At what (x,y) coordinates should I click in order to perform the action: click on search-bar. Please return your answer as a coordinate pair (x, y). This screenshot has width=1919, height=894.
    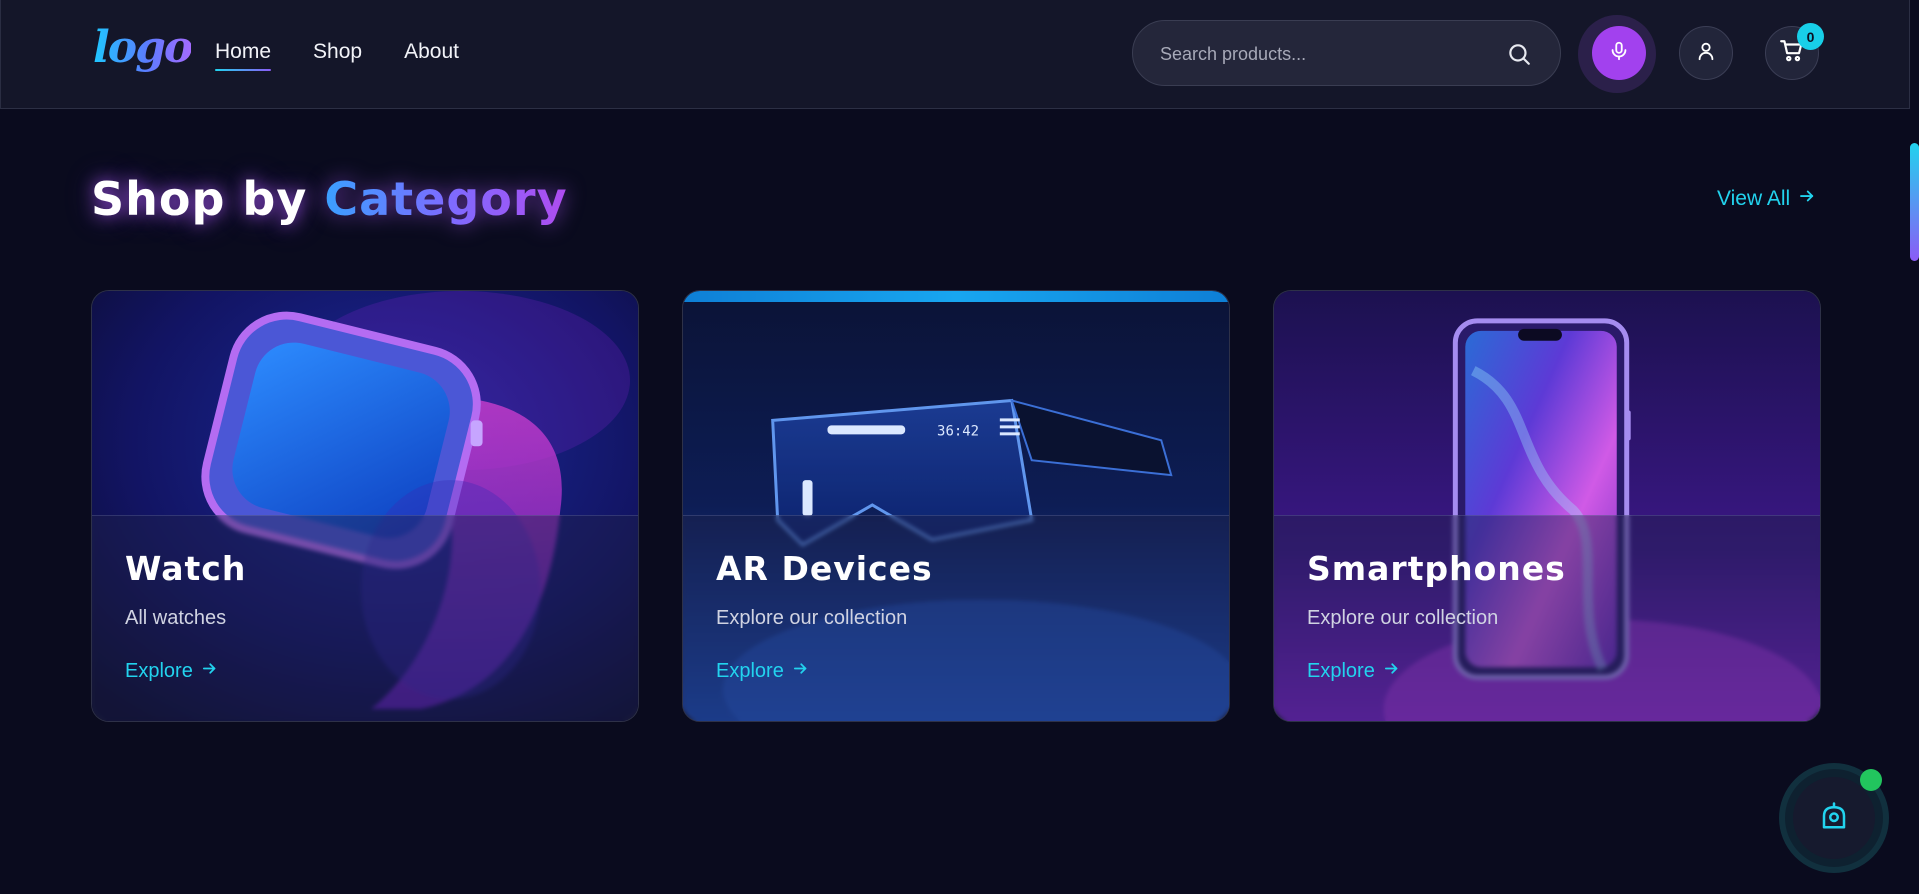
    Looking at the image, I should click on (1346, 53).